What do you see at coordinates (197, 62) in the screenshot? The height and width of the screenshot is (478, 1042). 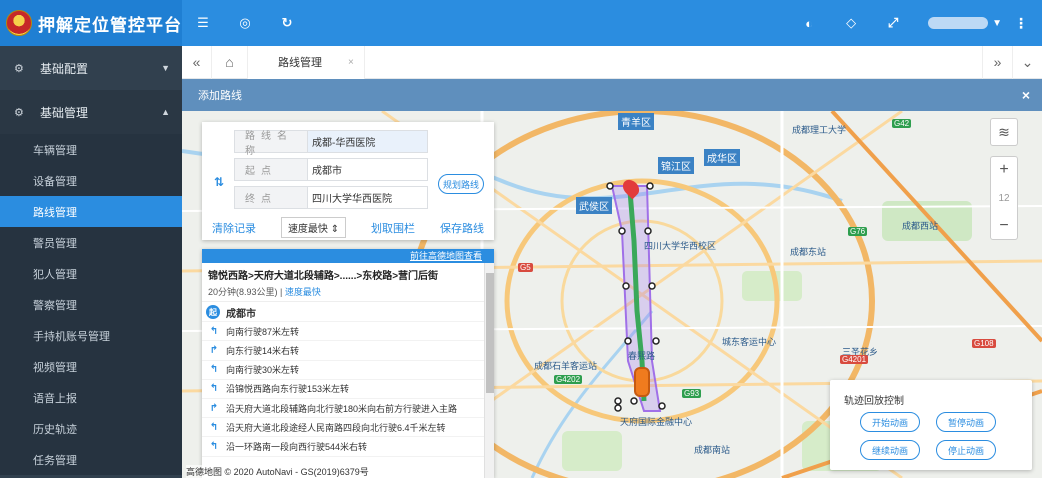 I see `scroll-left-icon: «` at bounding box center [197, 62].